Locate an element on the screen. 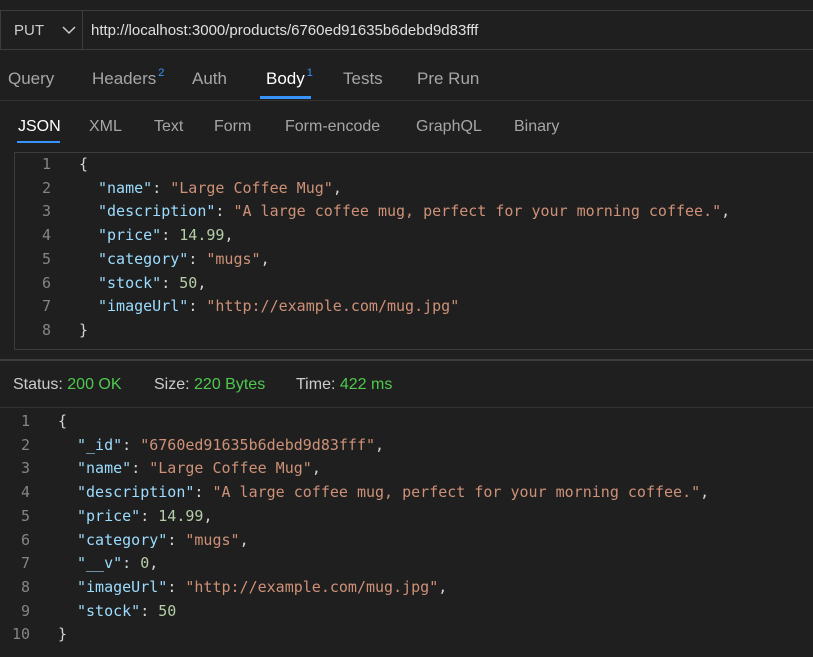 This screenshot has width=813, height=657. json-number: 14.99 is located at coordinates (181, 515).